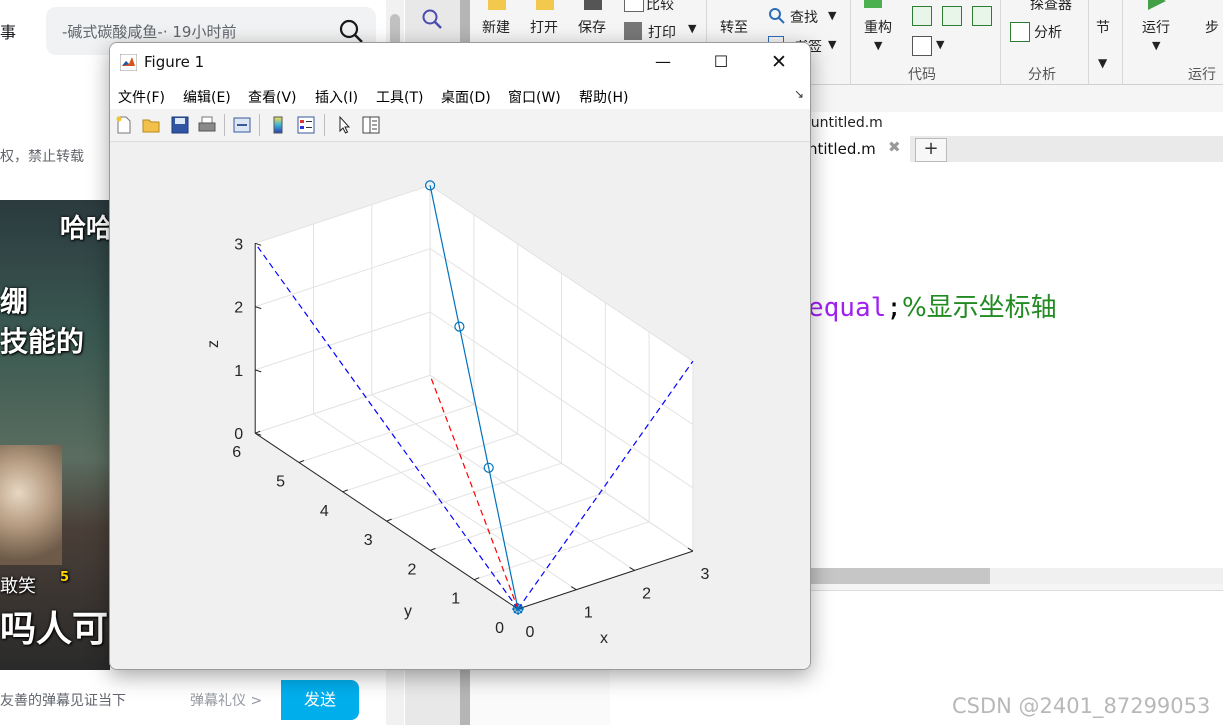 Image resolution: width=1223 pixels, height=725 pixels. Describe the element at coordinates (499, 628) in the screenshot. I see `y-tick-label: 0` at that location.